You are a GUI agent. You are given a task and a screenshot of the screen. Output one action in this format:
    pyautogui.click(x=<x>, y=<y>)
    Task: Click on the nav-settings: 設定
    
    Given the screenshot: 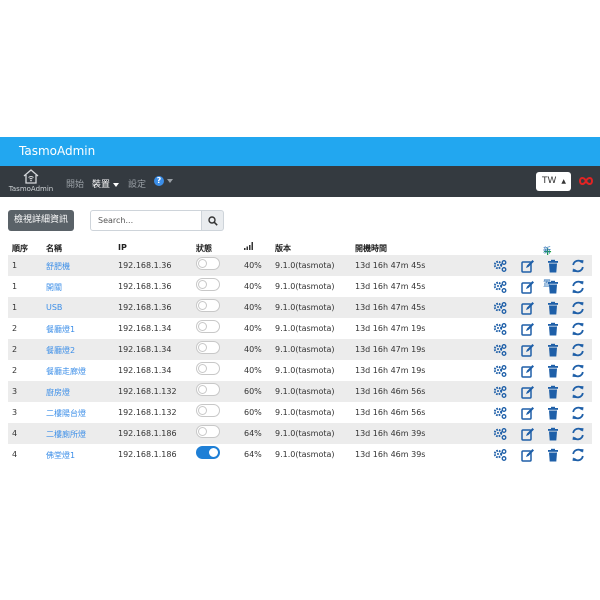 What is the action you would take?
    pyautogui.click(x=137, y=183)
    